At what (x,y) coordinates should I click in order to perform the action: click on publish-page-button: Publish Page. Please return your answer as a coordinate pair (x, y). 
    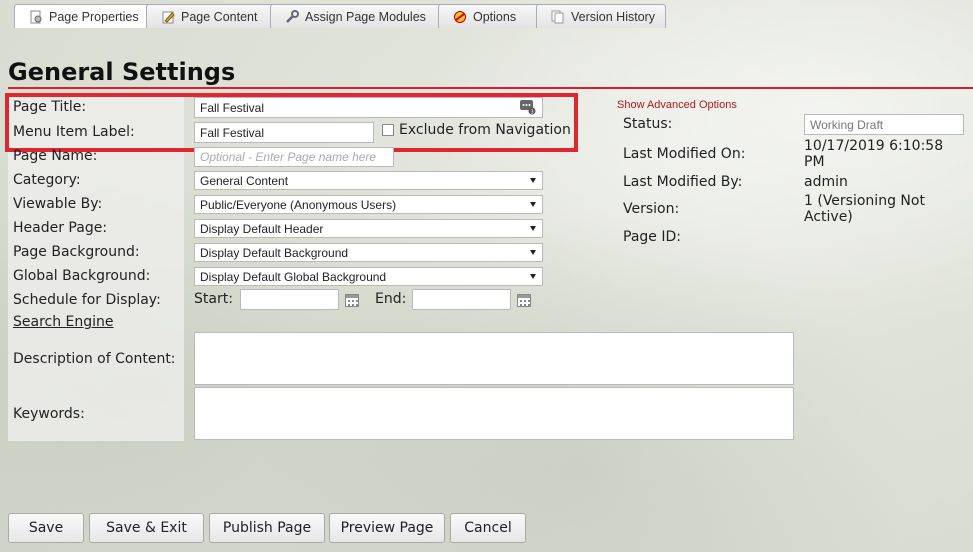
    Looking at the image, I should click on (267, 528).